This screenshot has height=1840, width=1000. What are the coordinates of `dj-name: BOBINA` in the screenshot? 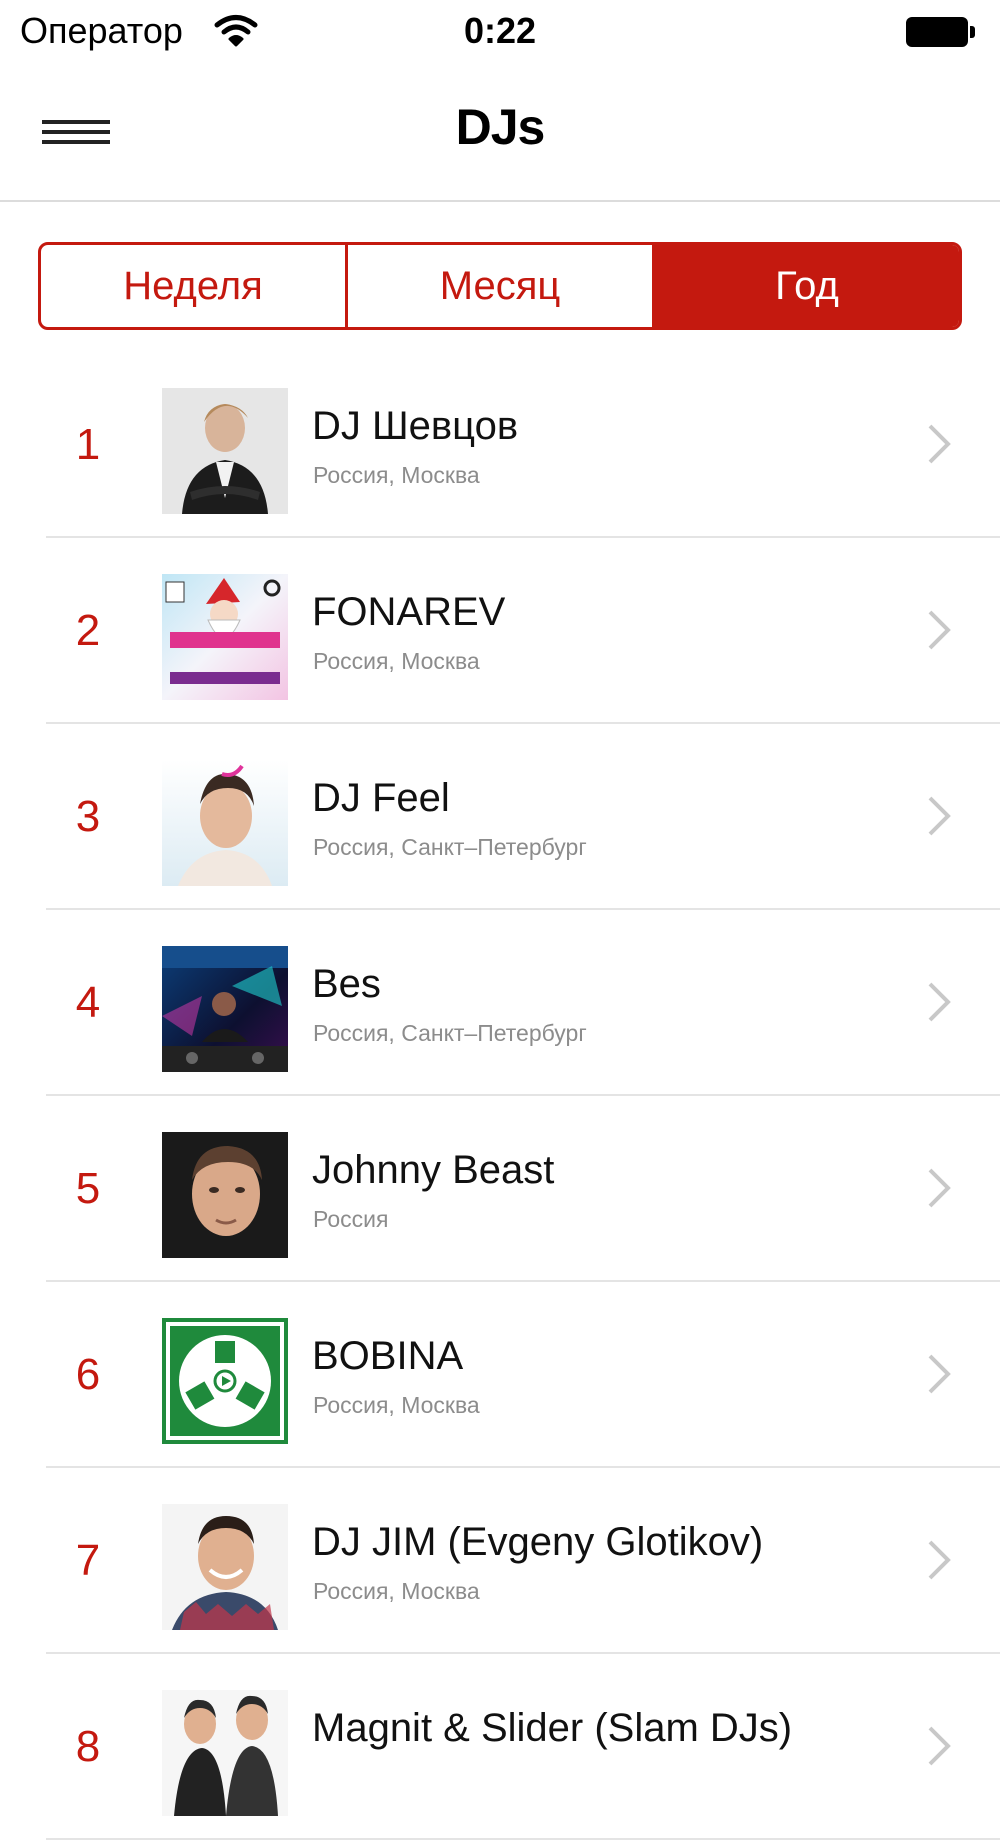 It's located at (388, 1356).